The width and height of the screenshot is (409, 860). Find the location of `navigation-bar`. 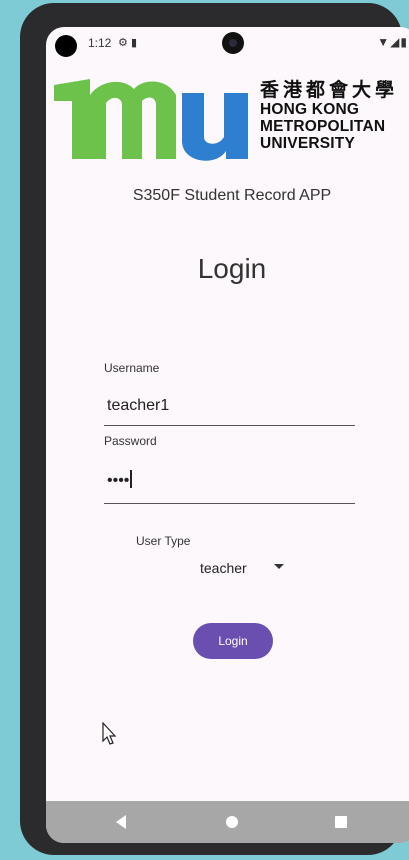

navigation-bar is located at coordinates (227, 822).